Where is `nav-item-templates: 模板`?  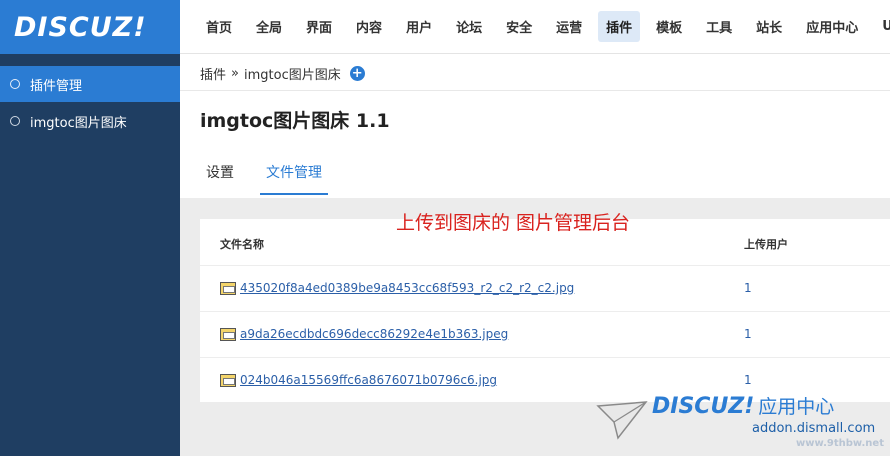
nav-item-templates: 模板 is located at coordinates (669, 26).